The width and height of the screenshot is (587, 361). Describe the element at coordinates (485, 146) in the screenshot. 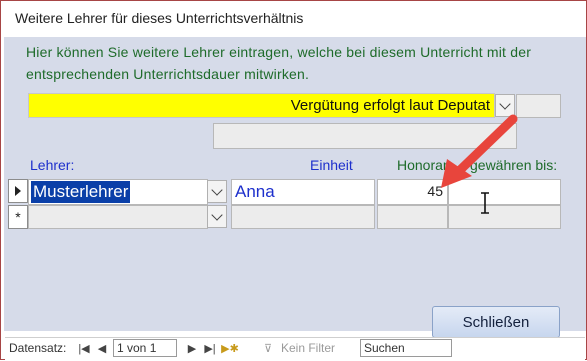

I see `annotation-arrow-shaft` at that location.